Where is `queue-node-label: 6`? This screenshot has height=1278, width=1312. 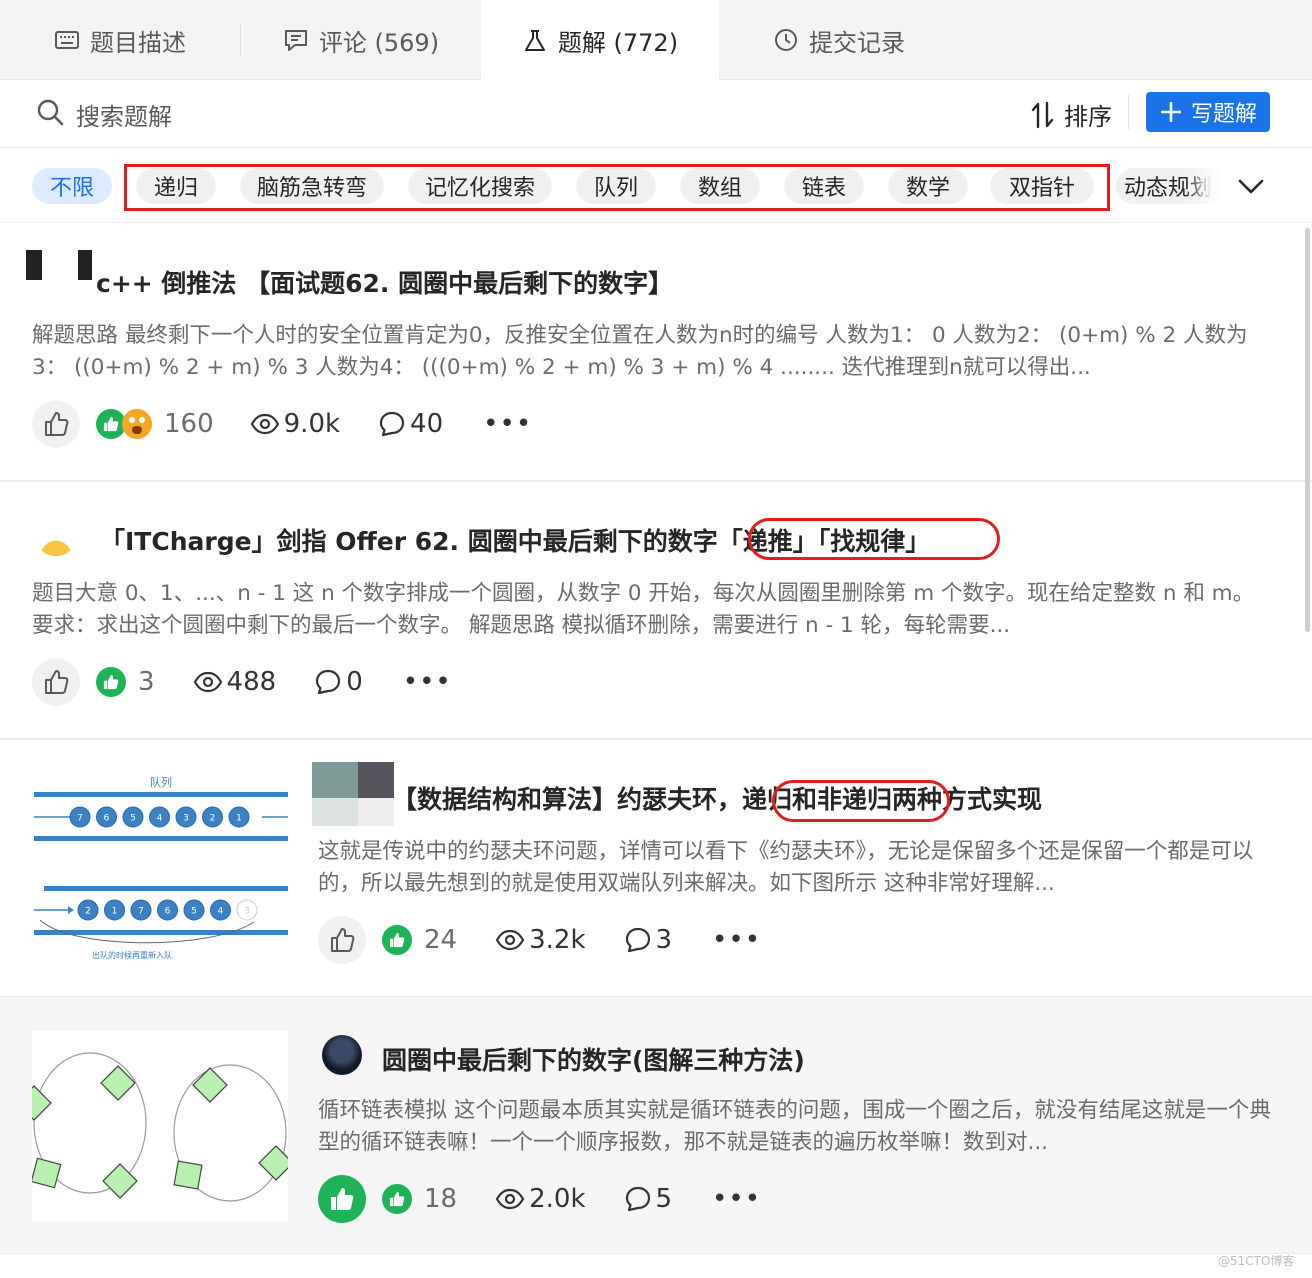 queue-node-label: 6 is located at coordinates (168, 912).